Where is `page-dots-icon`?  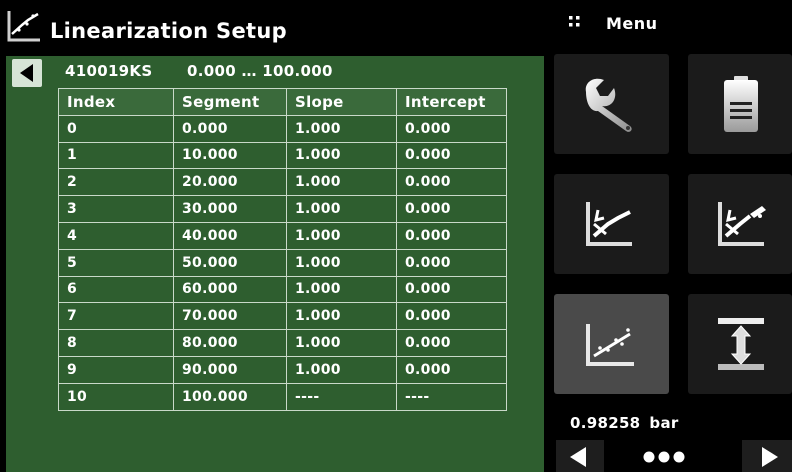
page-dots-icon is located at coordinates (664, 457).